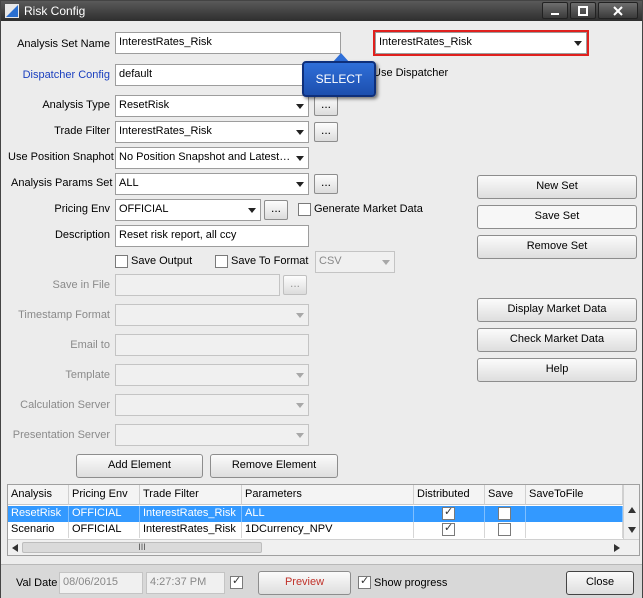 Image resolution: width=643 pixels, height=598 pixels. Describe the element at coordinates (328, 514) in the screenshot. I see `cell-parameters: ALL` at that location.